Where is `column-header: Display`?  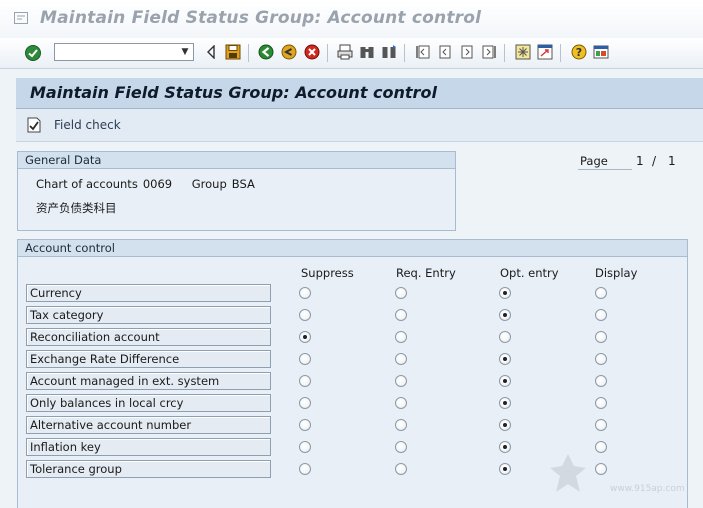 column-header: Display is located at coordinates (616, 273).